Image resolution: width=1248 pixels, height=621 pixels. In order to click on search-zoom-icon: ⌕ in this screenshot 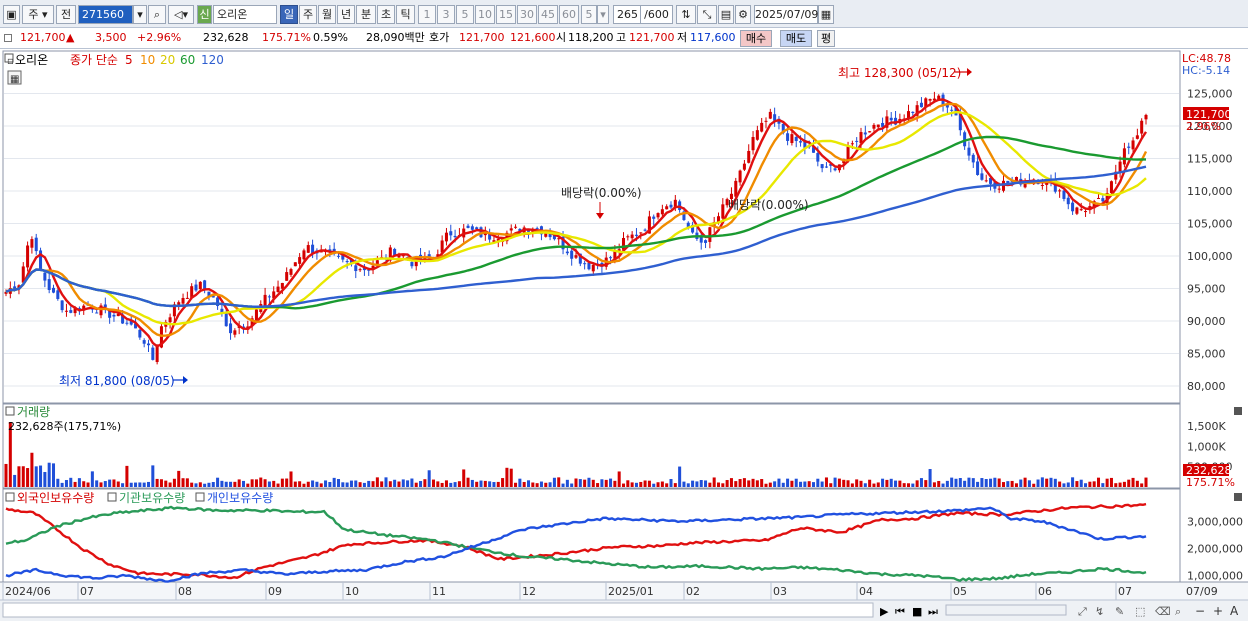, I will do `click(1178, 611)`.